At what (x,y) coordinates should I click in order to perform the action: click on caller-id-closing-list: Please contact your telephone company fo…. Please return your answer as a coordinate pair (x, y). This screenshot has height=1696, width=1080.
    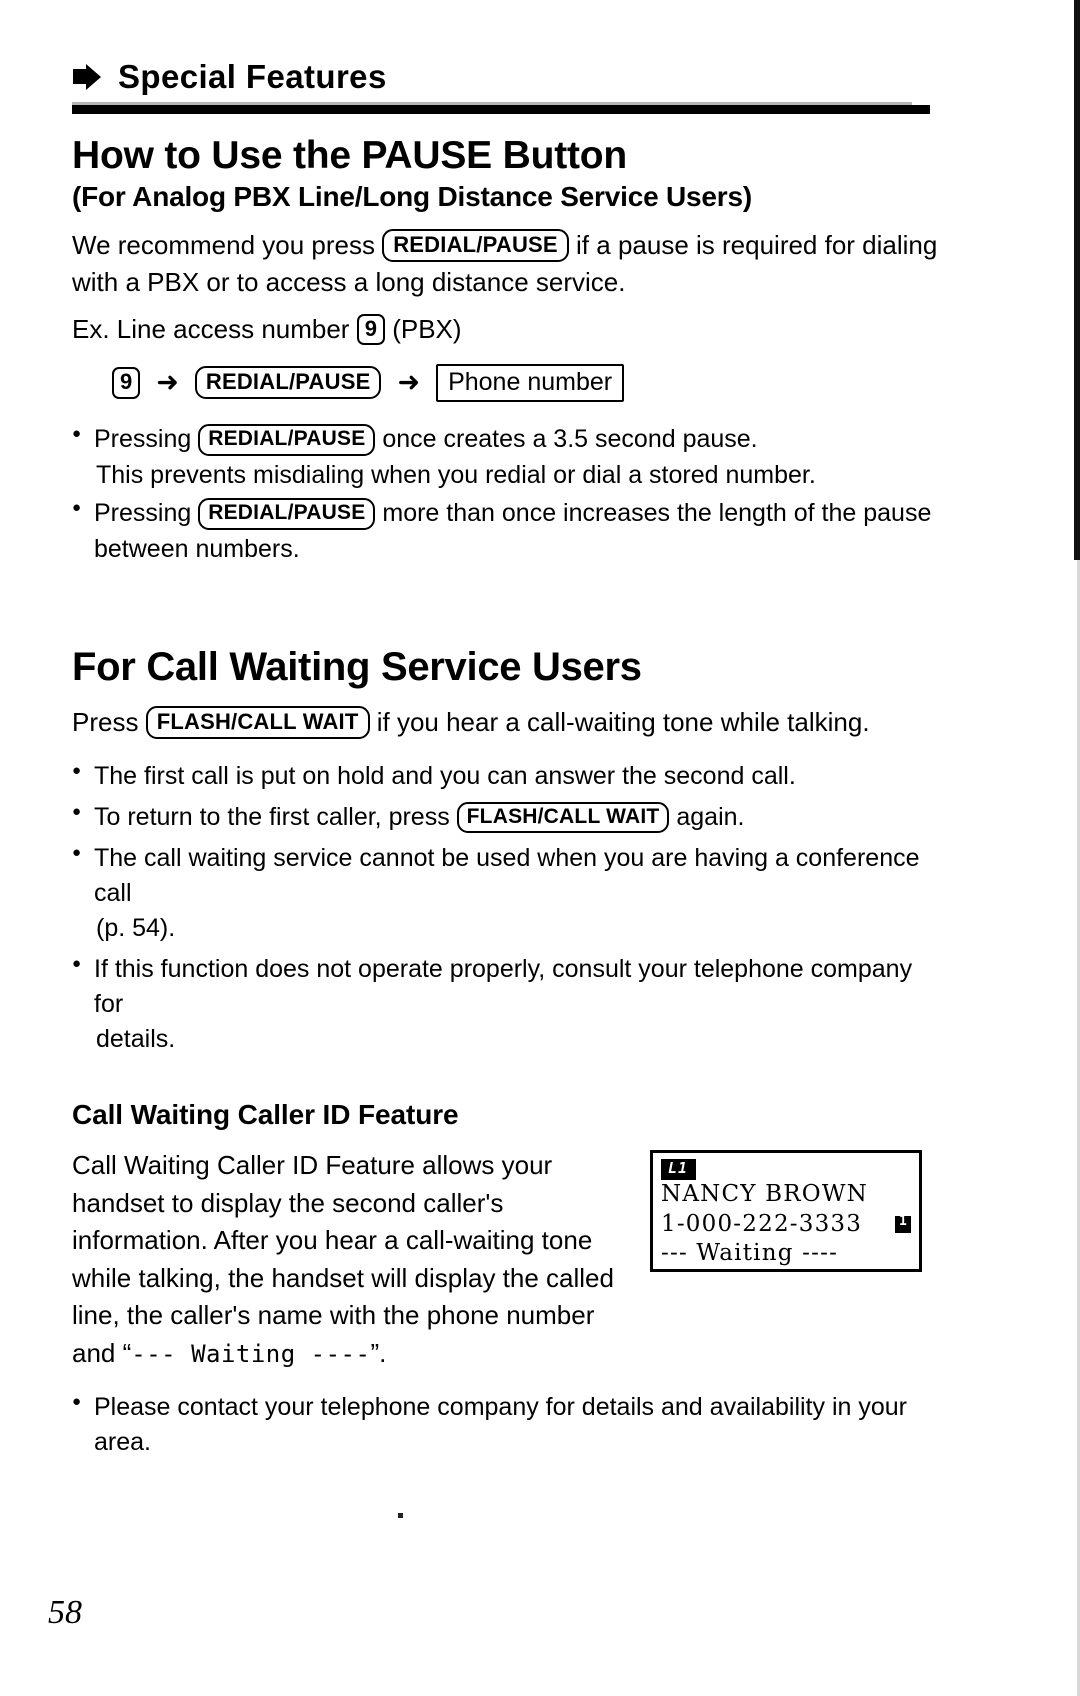
    Looking at the image, I should click on (508, 1425).